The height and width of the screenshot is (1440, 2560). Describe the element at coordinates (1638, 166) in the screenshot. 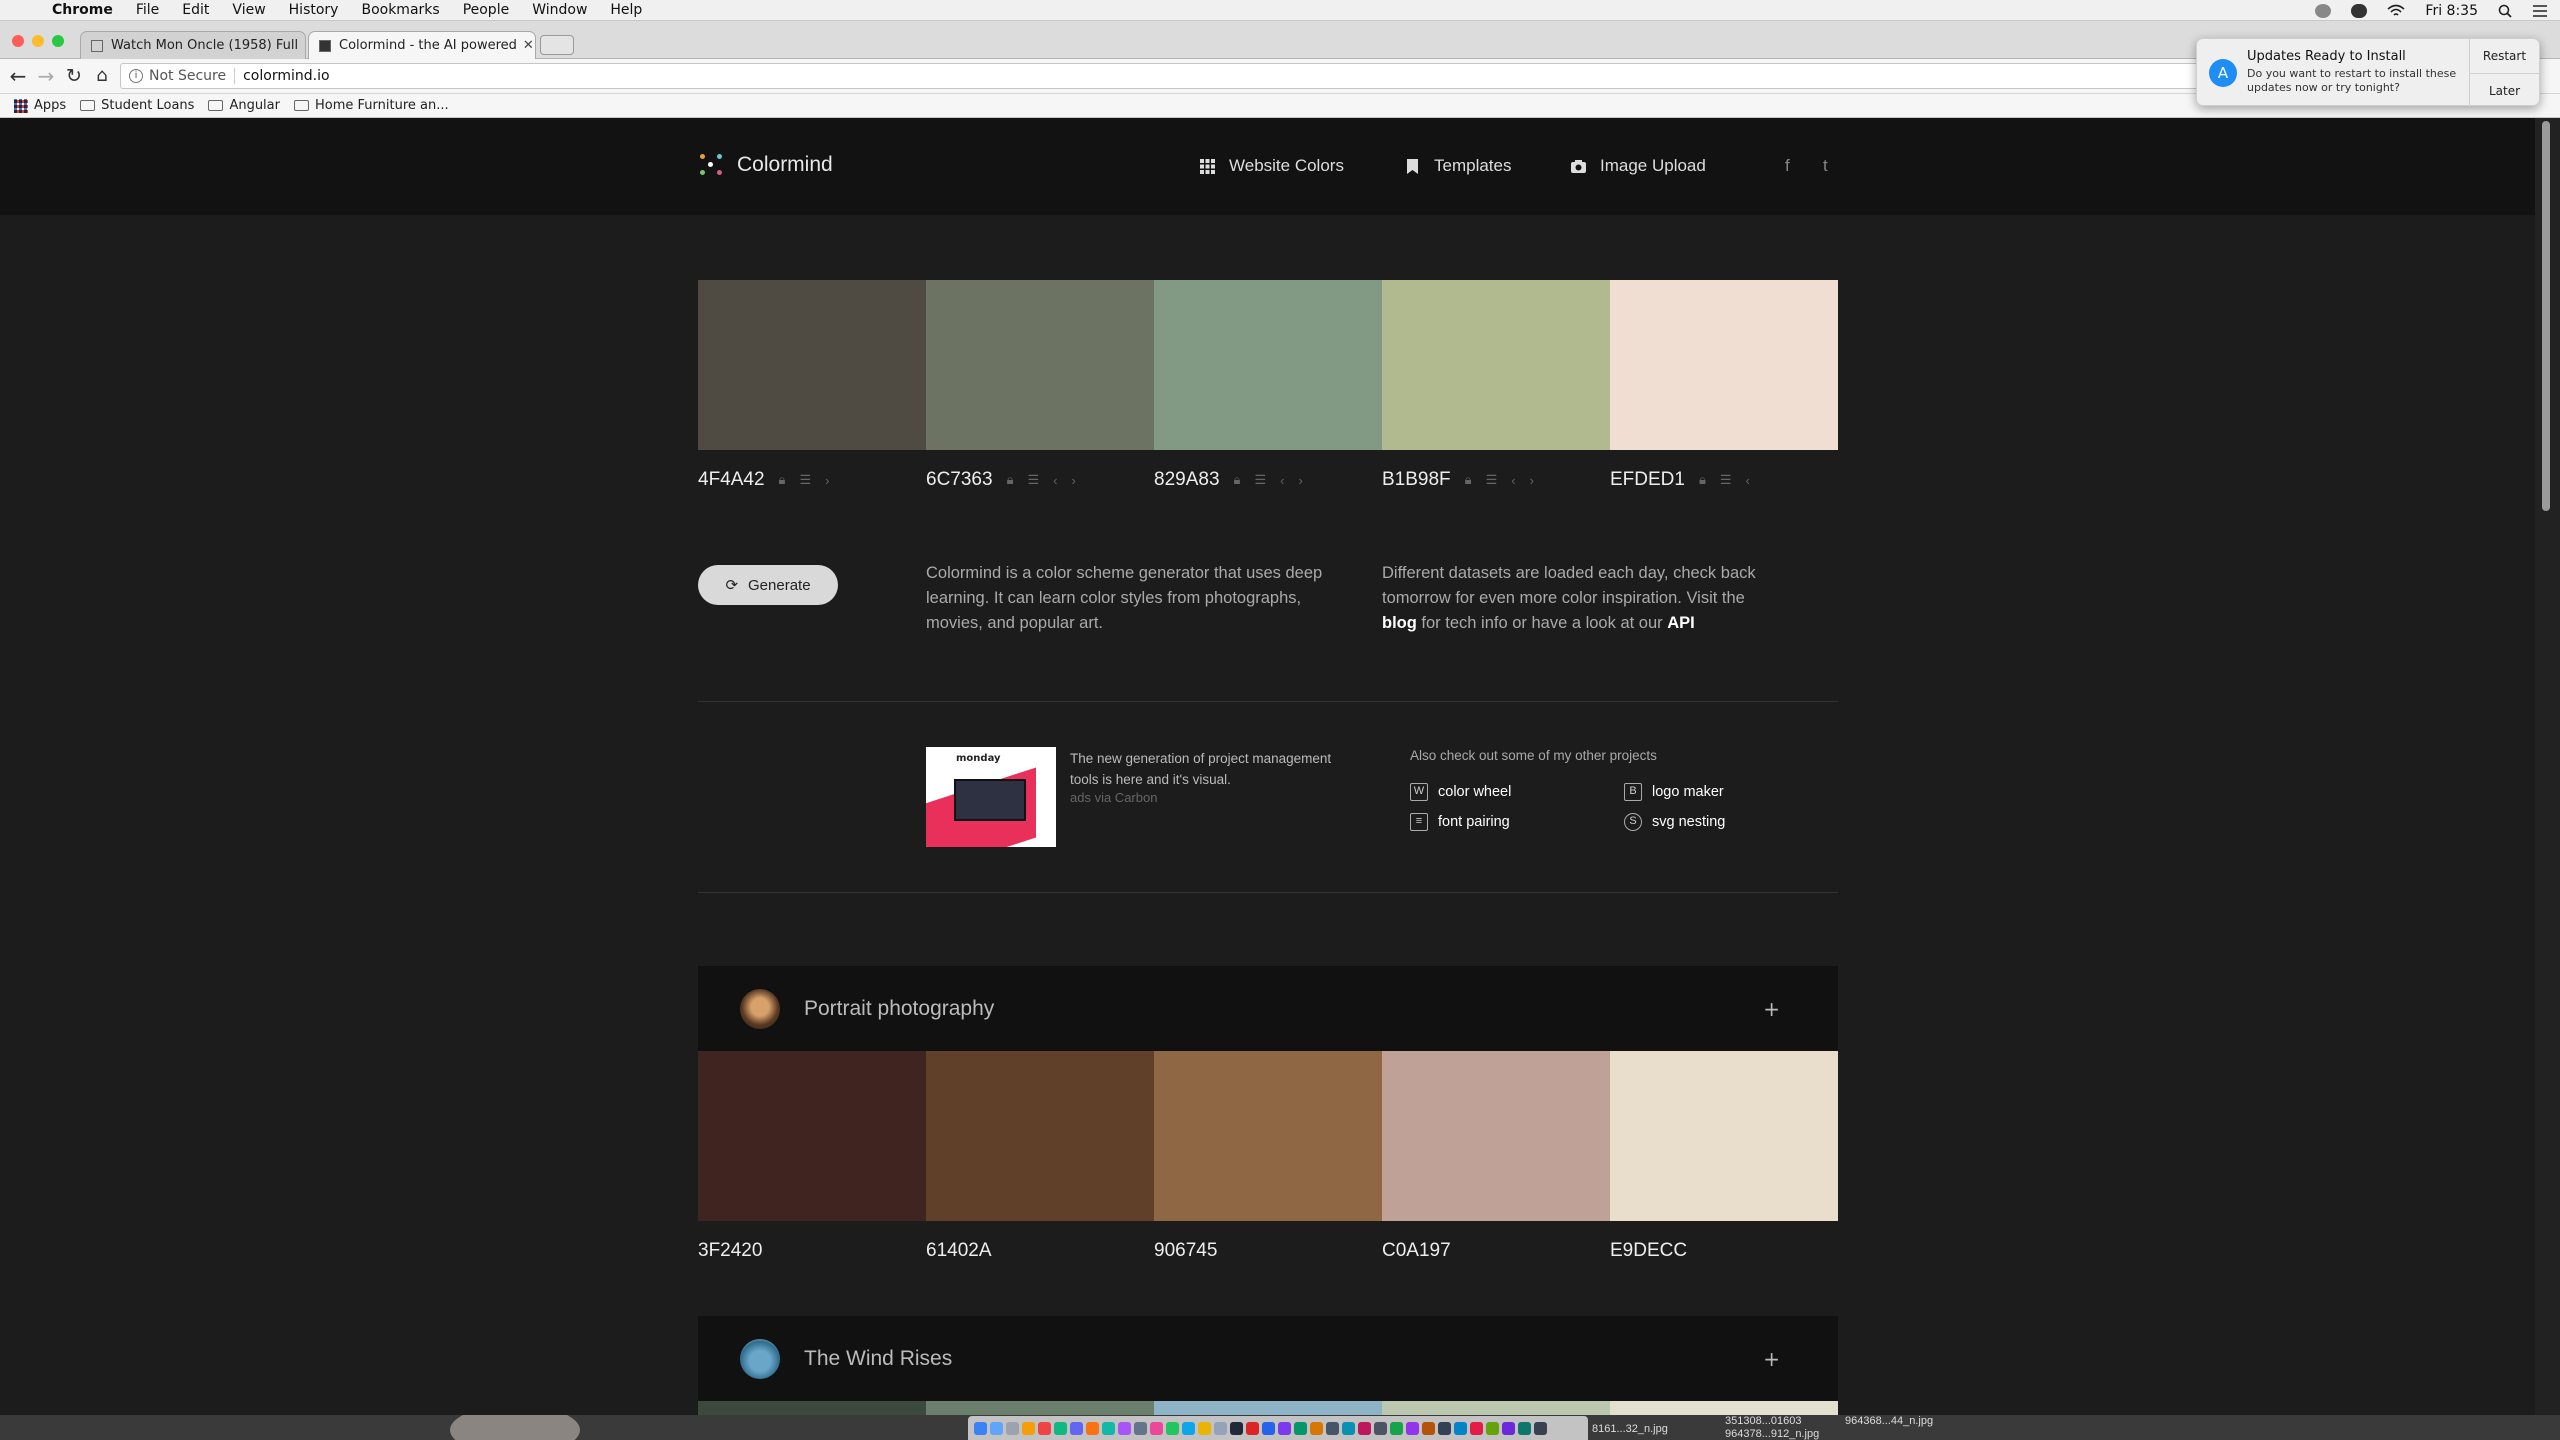

I see `nav-image-upload: Image Upload` at that location.